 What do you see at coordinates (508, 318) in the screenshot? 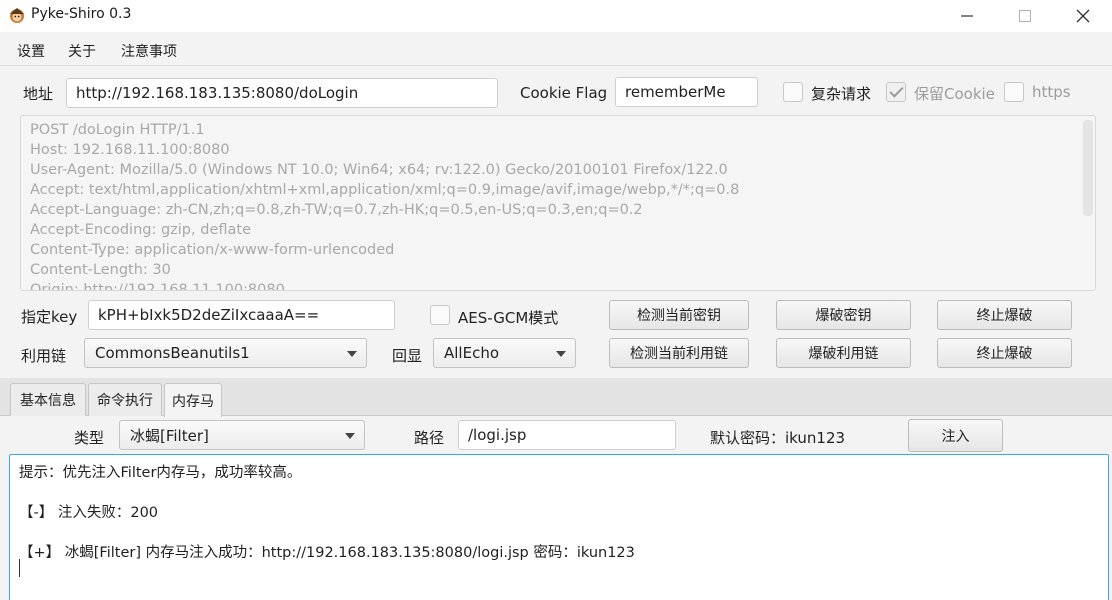
I see `aes-gcm-label: AES-GCM模式` at bounding box center [508, 318].